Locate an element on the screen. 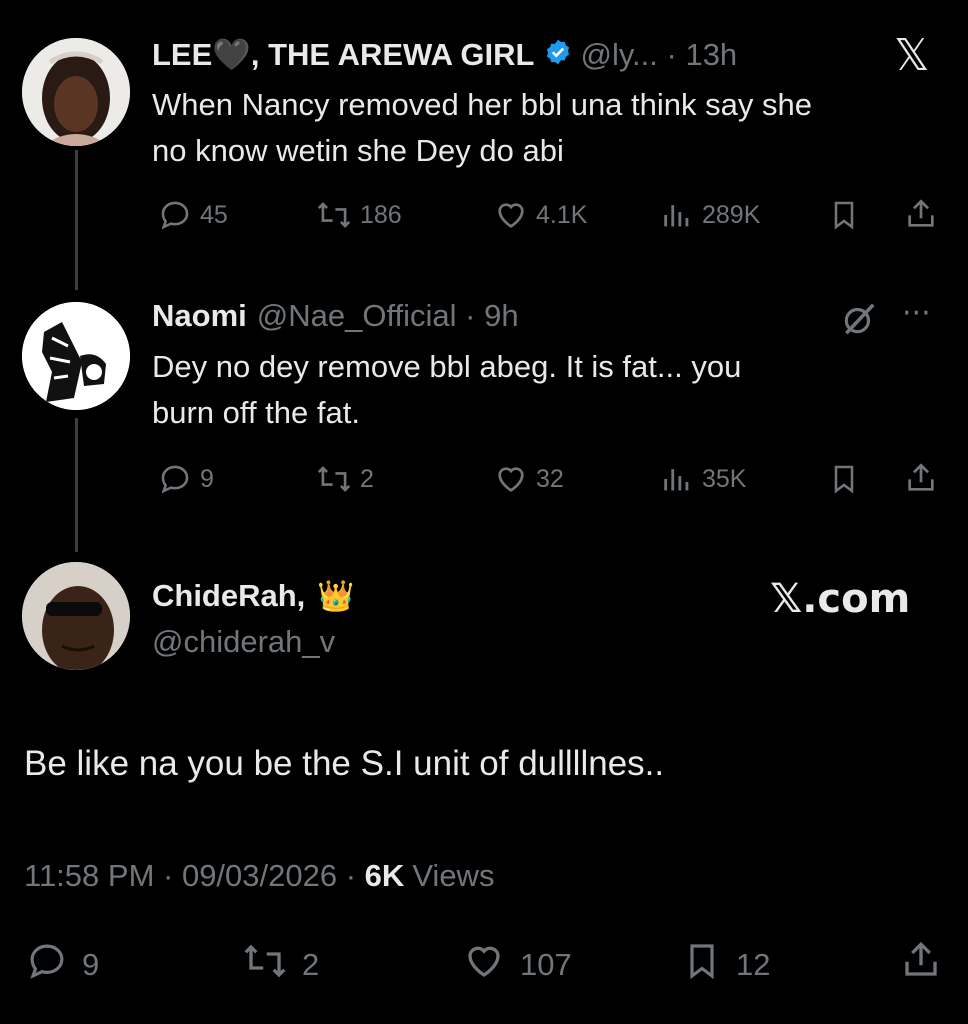  author-name: ChideRah, is located at coordinates (228, 596).